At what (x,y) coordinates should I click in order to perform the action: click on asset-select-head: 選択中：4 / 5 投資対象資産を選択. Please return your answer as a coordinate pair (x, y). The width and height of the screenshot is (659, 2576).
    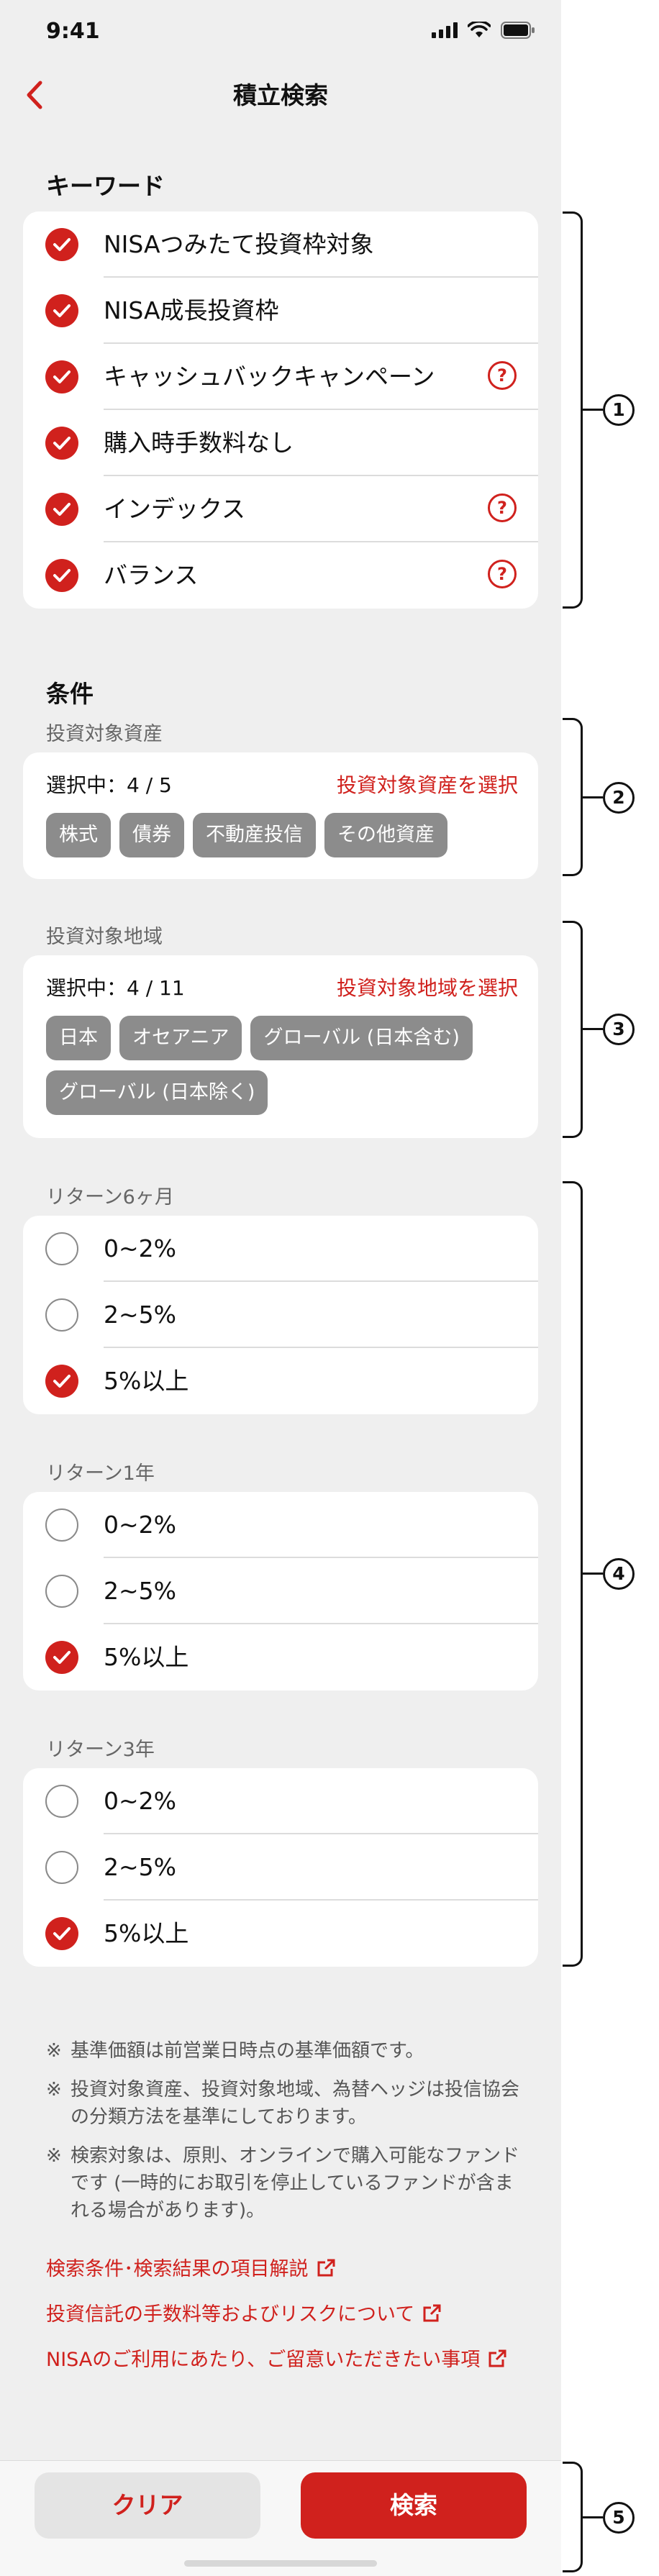
    Looking at the image, I should click on (282, 782).